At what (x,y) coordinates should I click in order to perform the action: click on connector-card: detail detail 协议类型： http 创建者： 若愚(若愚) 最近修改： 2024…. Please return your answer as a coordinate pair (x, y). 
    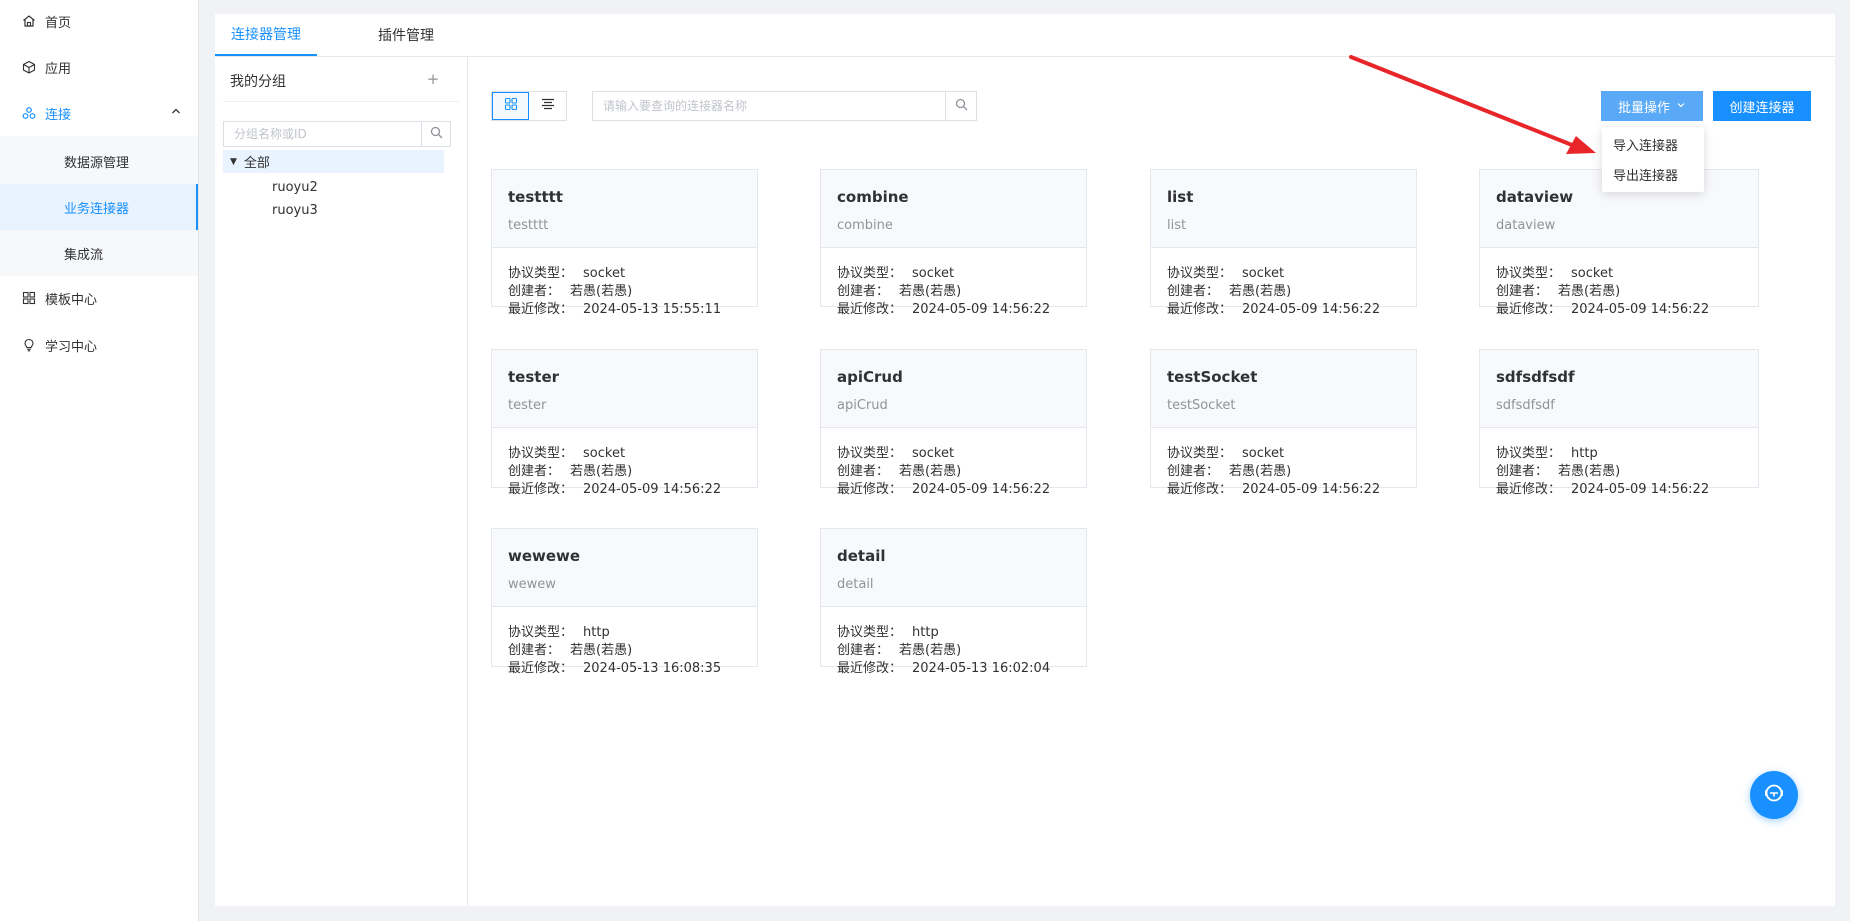
    Looking at the image, I should click on (953, 602).